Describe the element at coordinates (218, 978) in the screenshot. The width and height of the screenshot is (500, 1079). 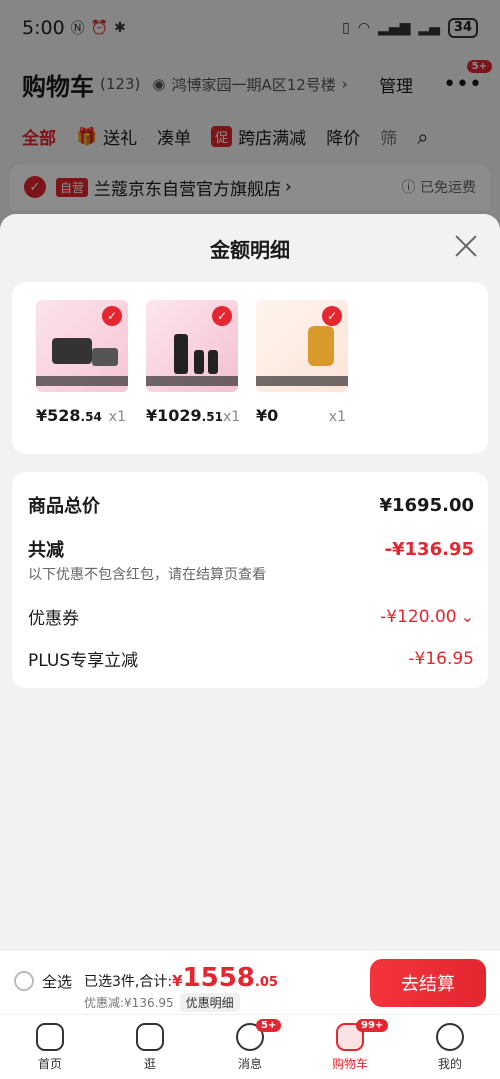
I see `total-main: 1558` at that location.